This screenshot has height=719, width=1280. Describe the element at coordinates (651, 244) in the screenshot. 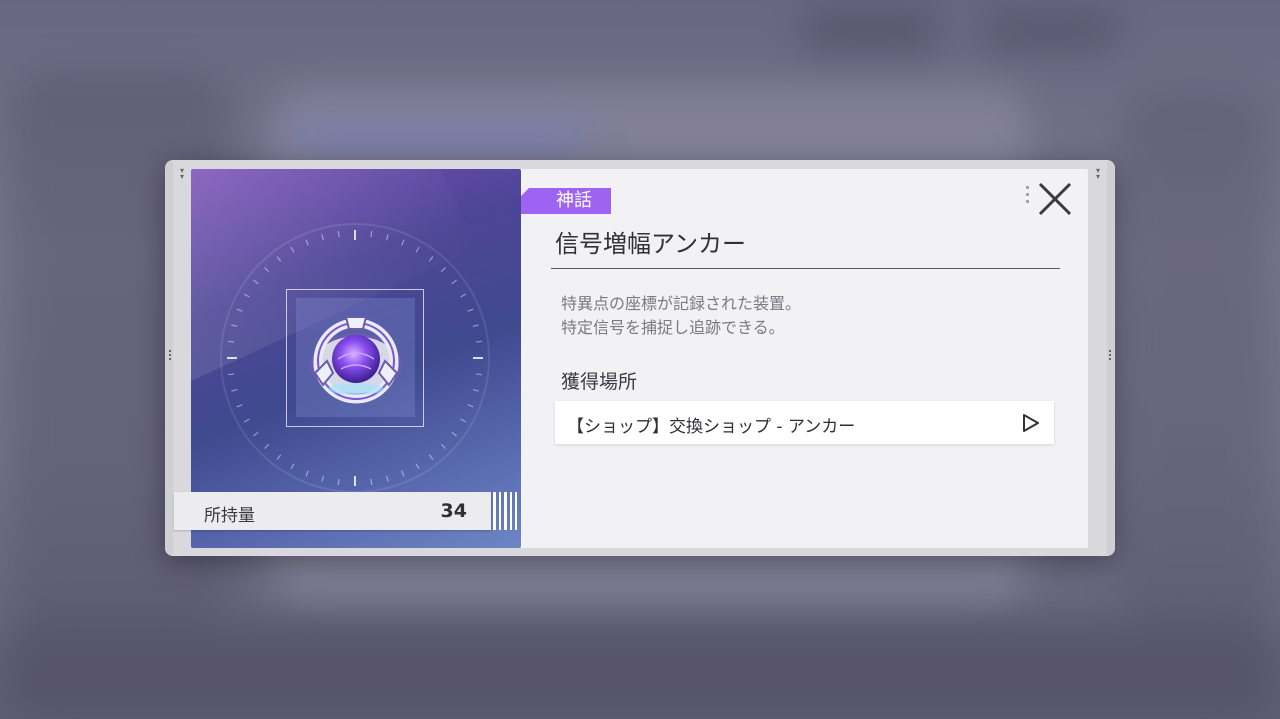

I see `item-name: 信号増幅アンカー` at that location.